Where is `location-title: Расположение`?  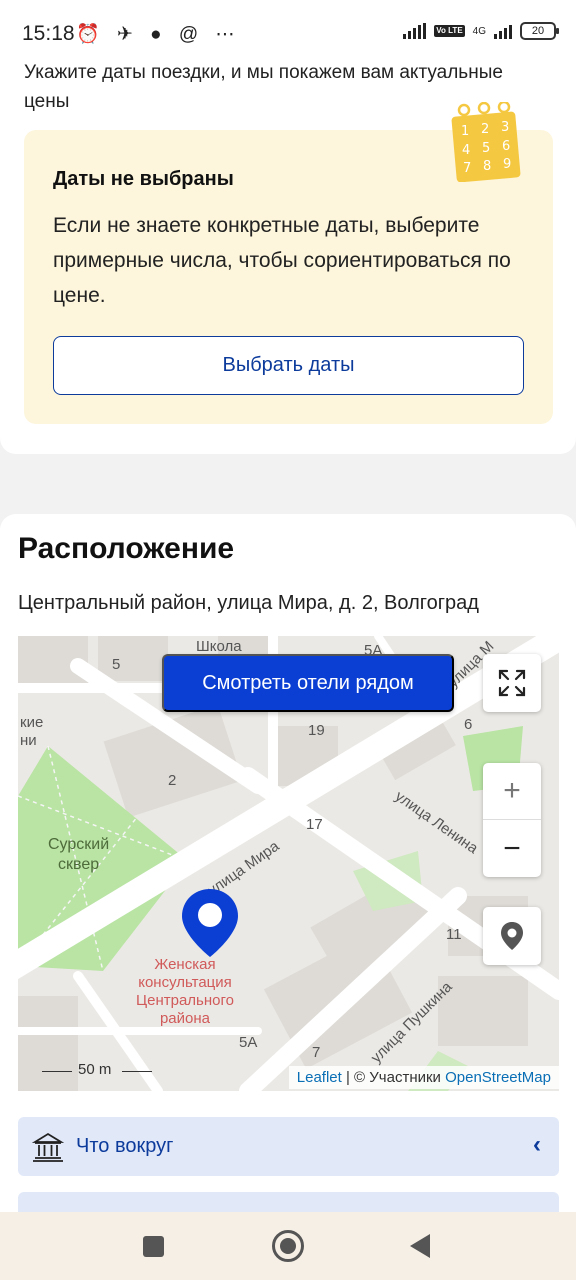 location-title: Расположение is located at coordinates (126, 548).